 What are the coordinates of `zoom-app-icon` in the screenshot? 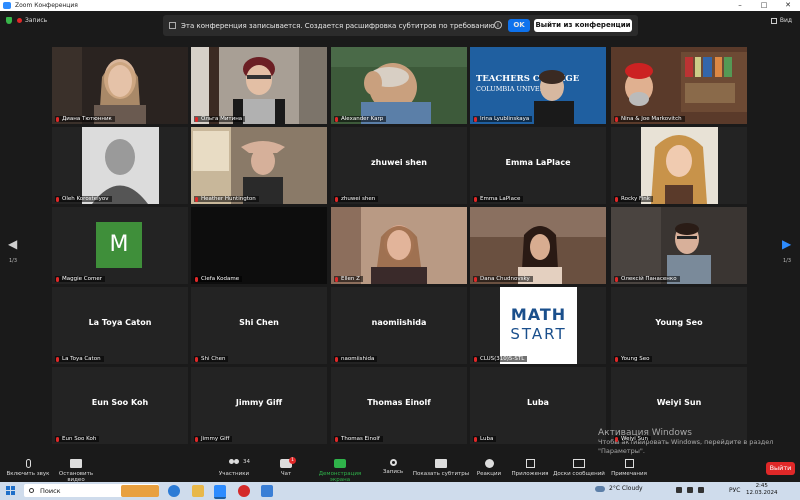 It's located at (220, 492).